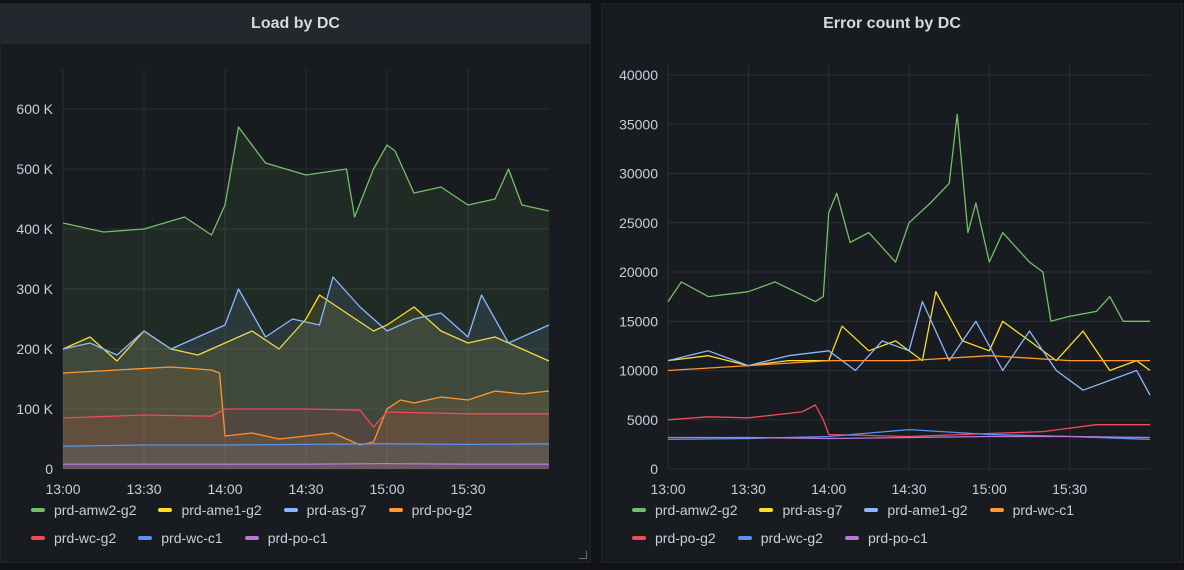 The height and width of the screenshot is (570, 1184). What do you see at coordinates (638, 223) in the screenshot?
I see `y-tick-label: 25000` at bounding box center [638, 223].